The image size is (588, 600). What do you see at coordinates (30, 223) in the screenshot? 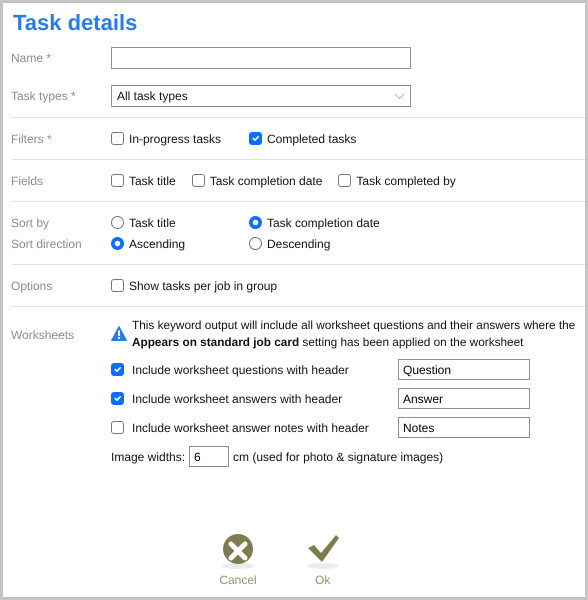
I see `field-label: Sort by` at bounding box center [30, 223].